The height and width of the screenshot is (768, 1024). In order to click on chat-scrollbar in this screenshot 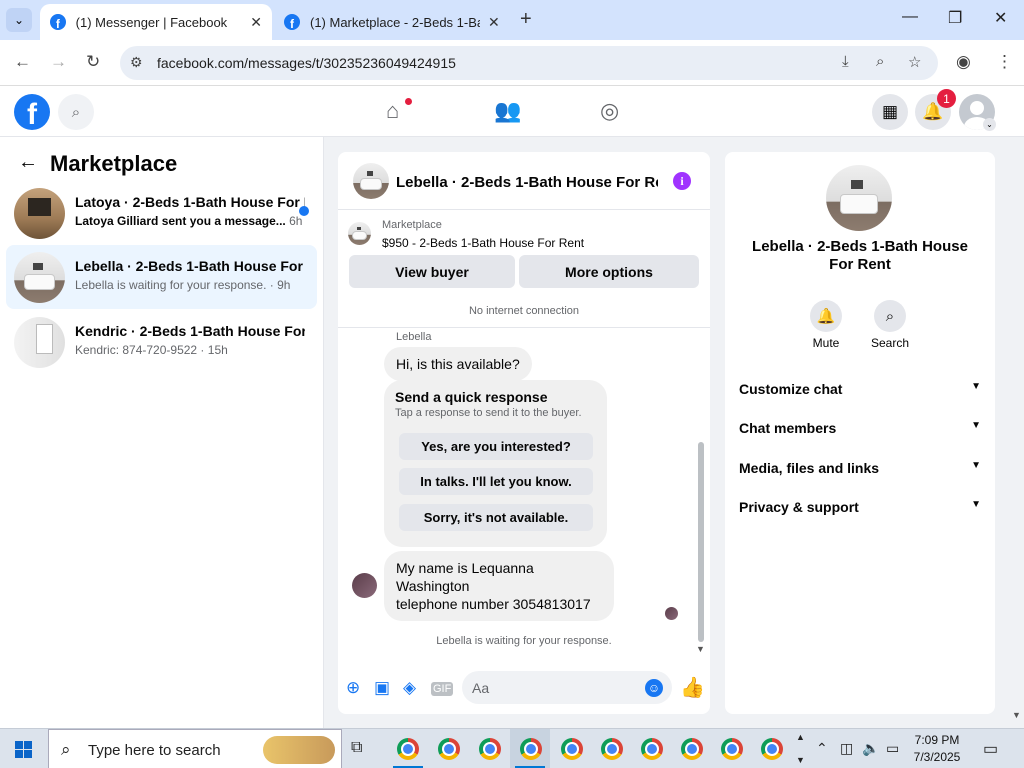, I will do `click(701, 542)`.